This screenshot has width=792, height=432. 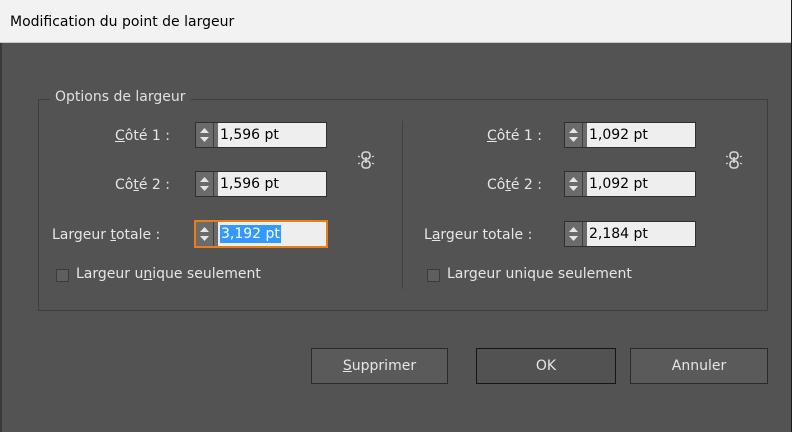 I want to click on left-uniform-checkbox, so click(x=62, y=275).